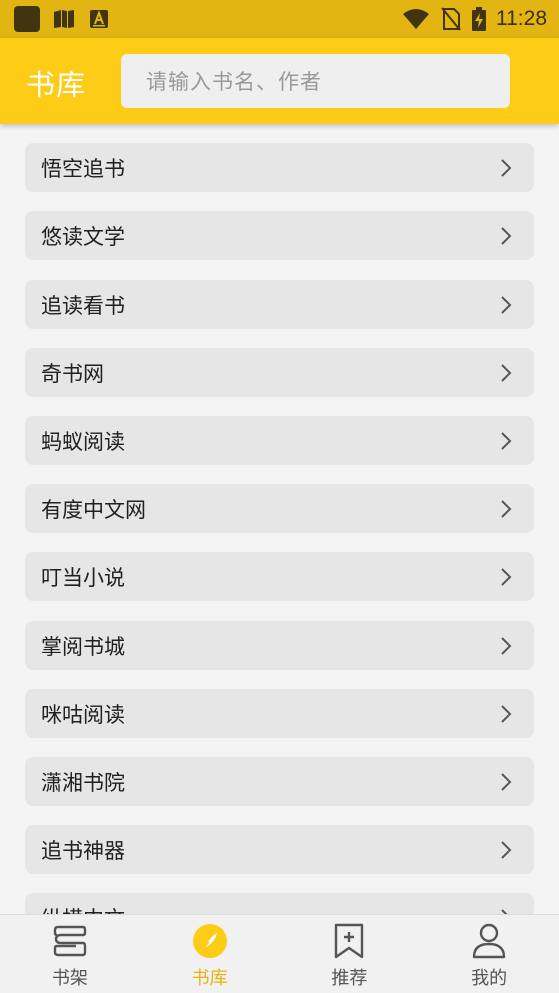 The image size is (559, 993). I want to click on list-item-migu: 咪咕阅读, so click(279, 713).